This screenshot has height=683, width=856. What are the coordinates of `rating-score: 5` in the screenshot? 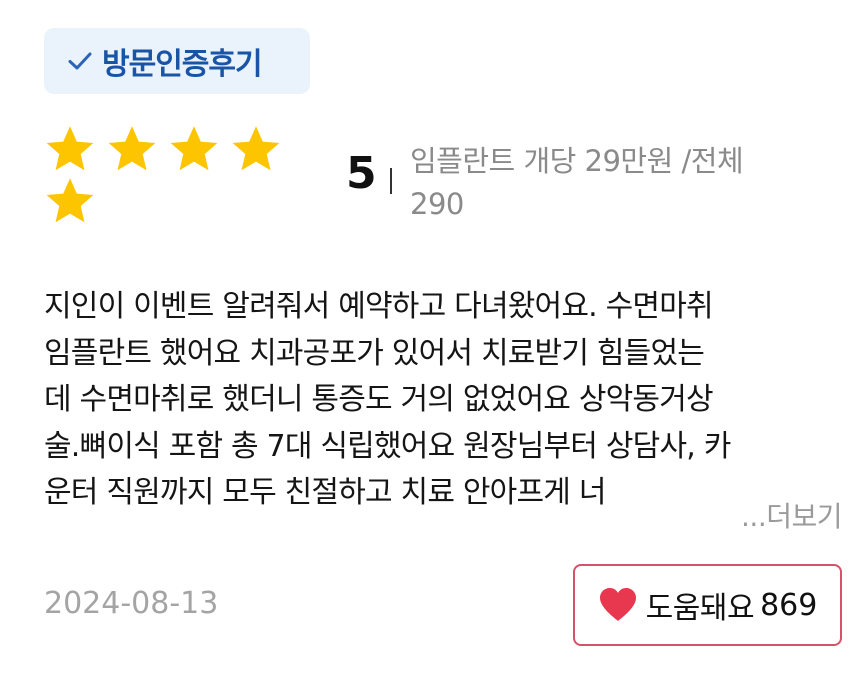 It's located at (361, 173).